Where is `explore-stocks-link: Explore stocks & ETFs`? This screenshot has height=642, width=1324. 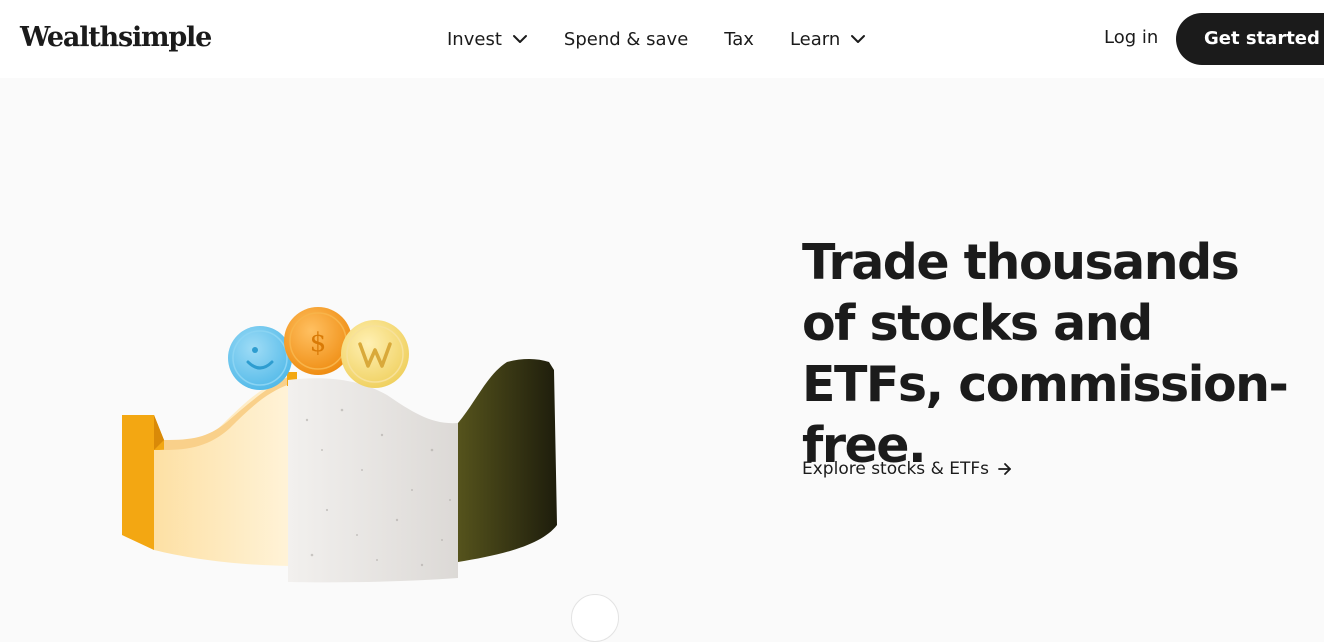
explore-stocks-link: Explore stocks & ETFs is located at coordinates (907, 469).